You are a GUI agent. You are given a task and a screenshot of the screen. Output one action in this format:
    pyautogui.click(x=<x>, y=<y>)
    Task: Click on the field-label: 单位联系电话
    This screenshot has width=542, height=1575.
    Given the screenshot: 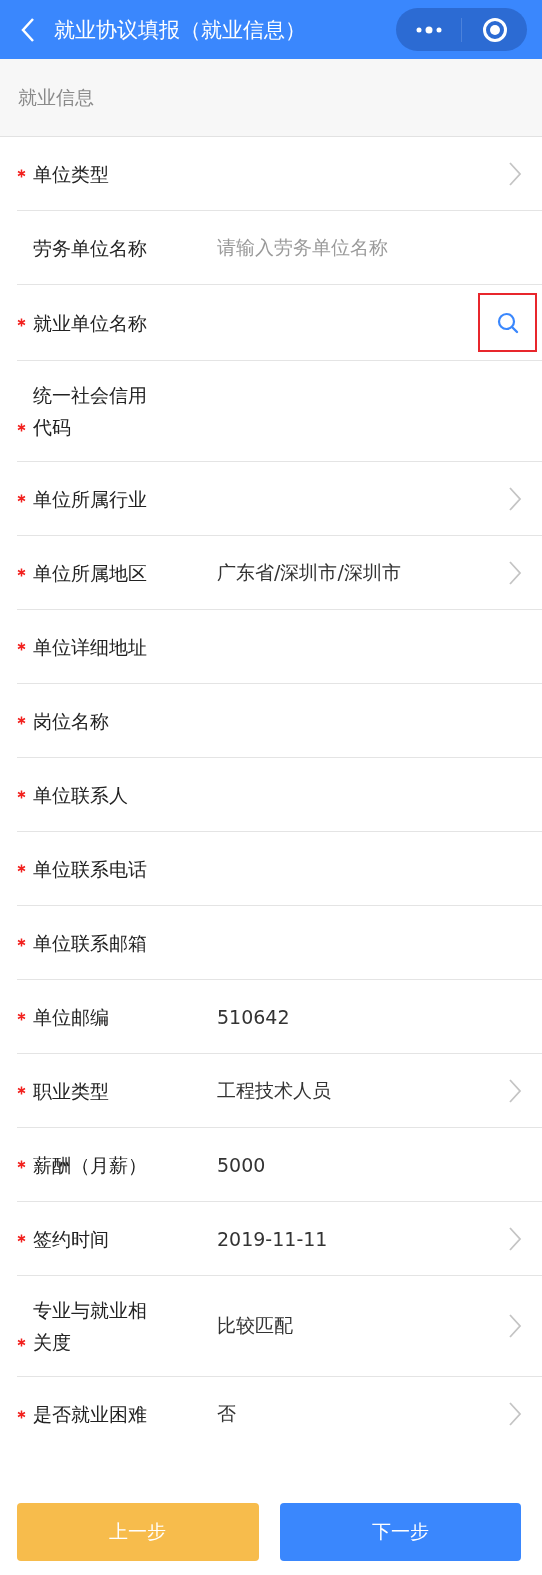 What is the action you would take?
    pyautogui.click(x=90, y=869)
    